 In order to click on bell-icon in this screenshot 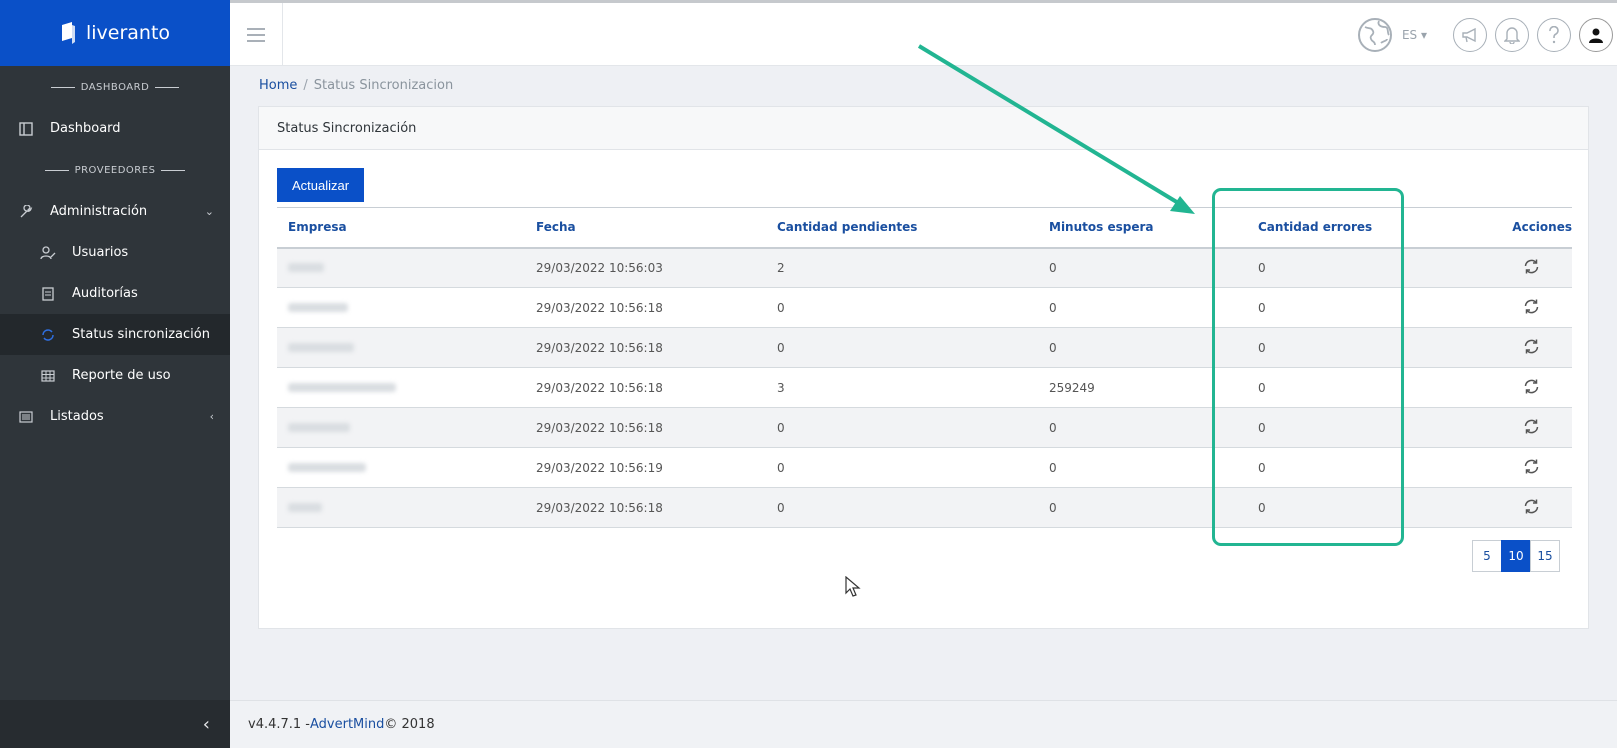, I will do `click(1512, 34)`.